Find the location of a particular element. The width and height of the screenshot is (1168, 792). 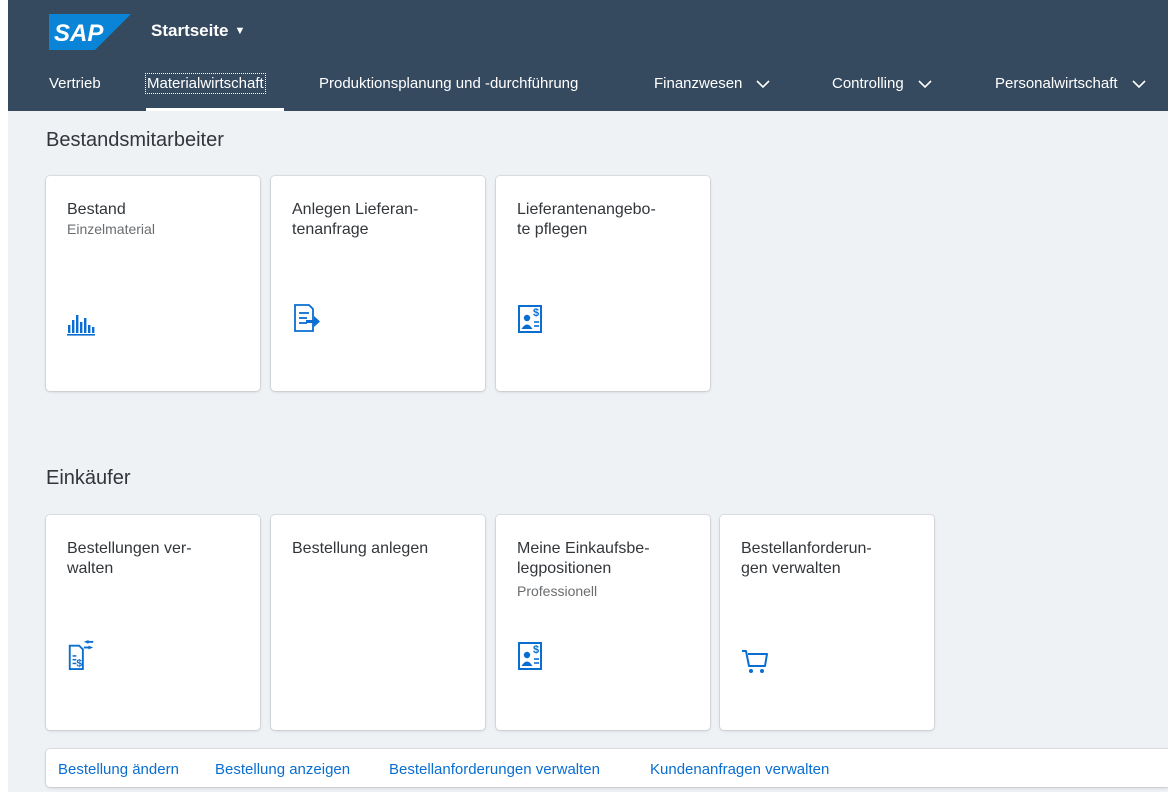

link-bestellung-anzeigen: Bestellung anzeigen is located at coordinates (282, 769).